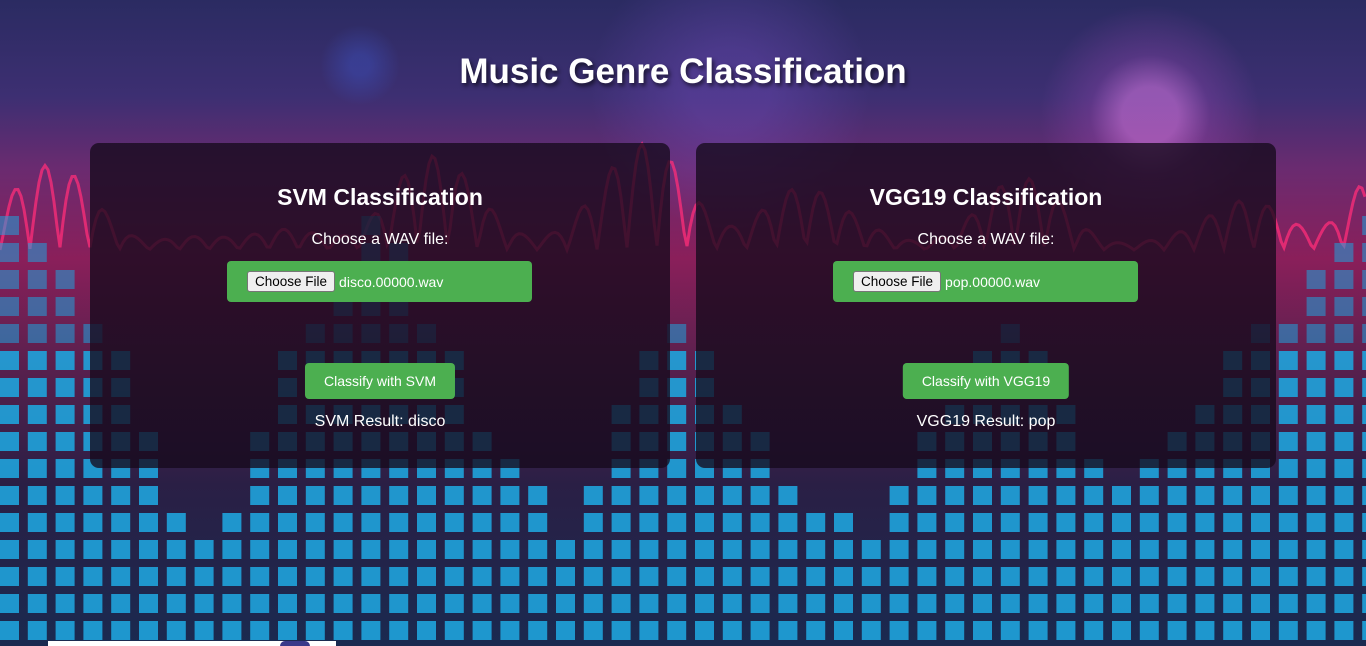  Describe the element at coordinates (380, 381) in the screenshot. I see `classify-svm-button: Classify with SVM` at that location.